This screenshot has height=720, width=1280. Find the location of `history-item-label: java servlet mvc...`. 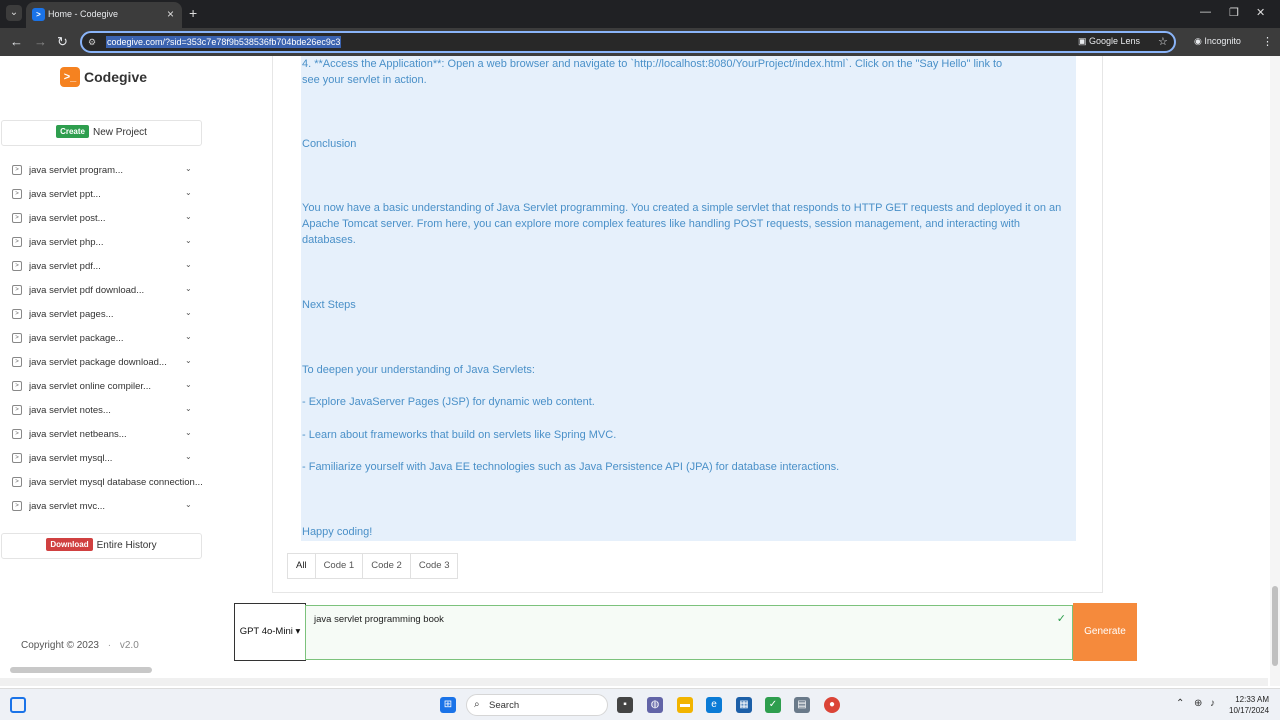

history-item-label: java servlet mvc... is located at coordinates (67, 506).